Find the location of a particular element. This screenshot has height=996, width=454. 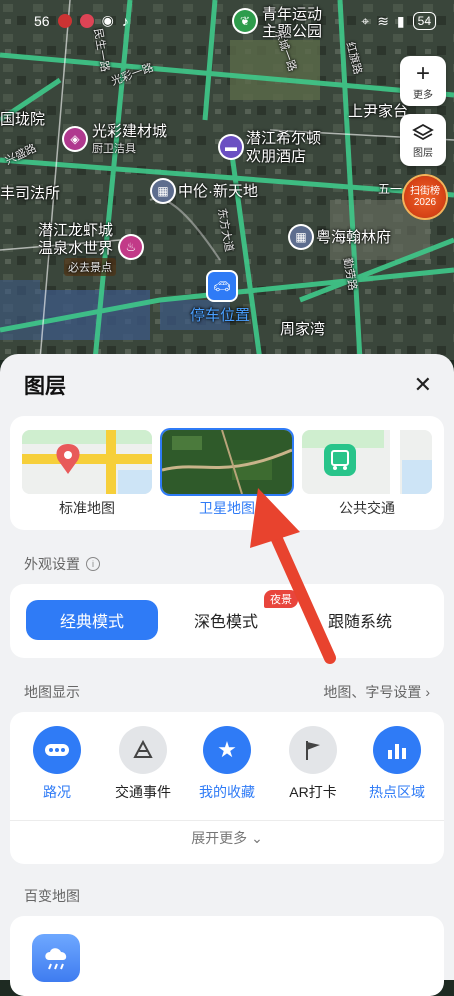

display-item-traffic: 路况 is located at coordinates (57, 764).